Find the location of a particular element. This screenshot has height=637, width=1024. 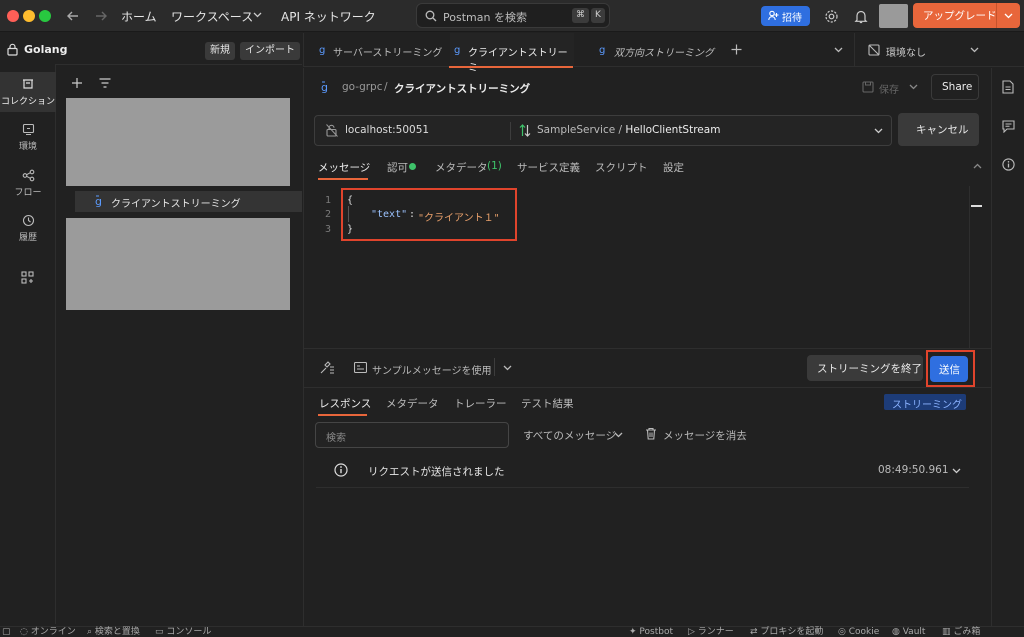

response-search-input: 検索 is located at coordinates (412, 435).